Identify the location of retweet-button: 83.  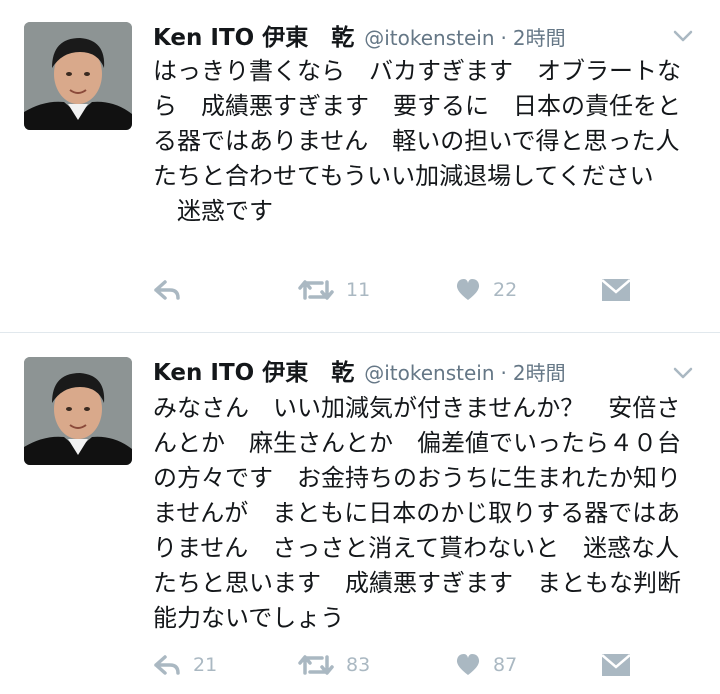
(376, 665).